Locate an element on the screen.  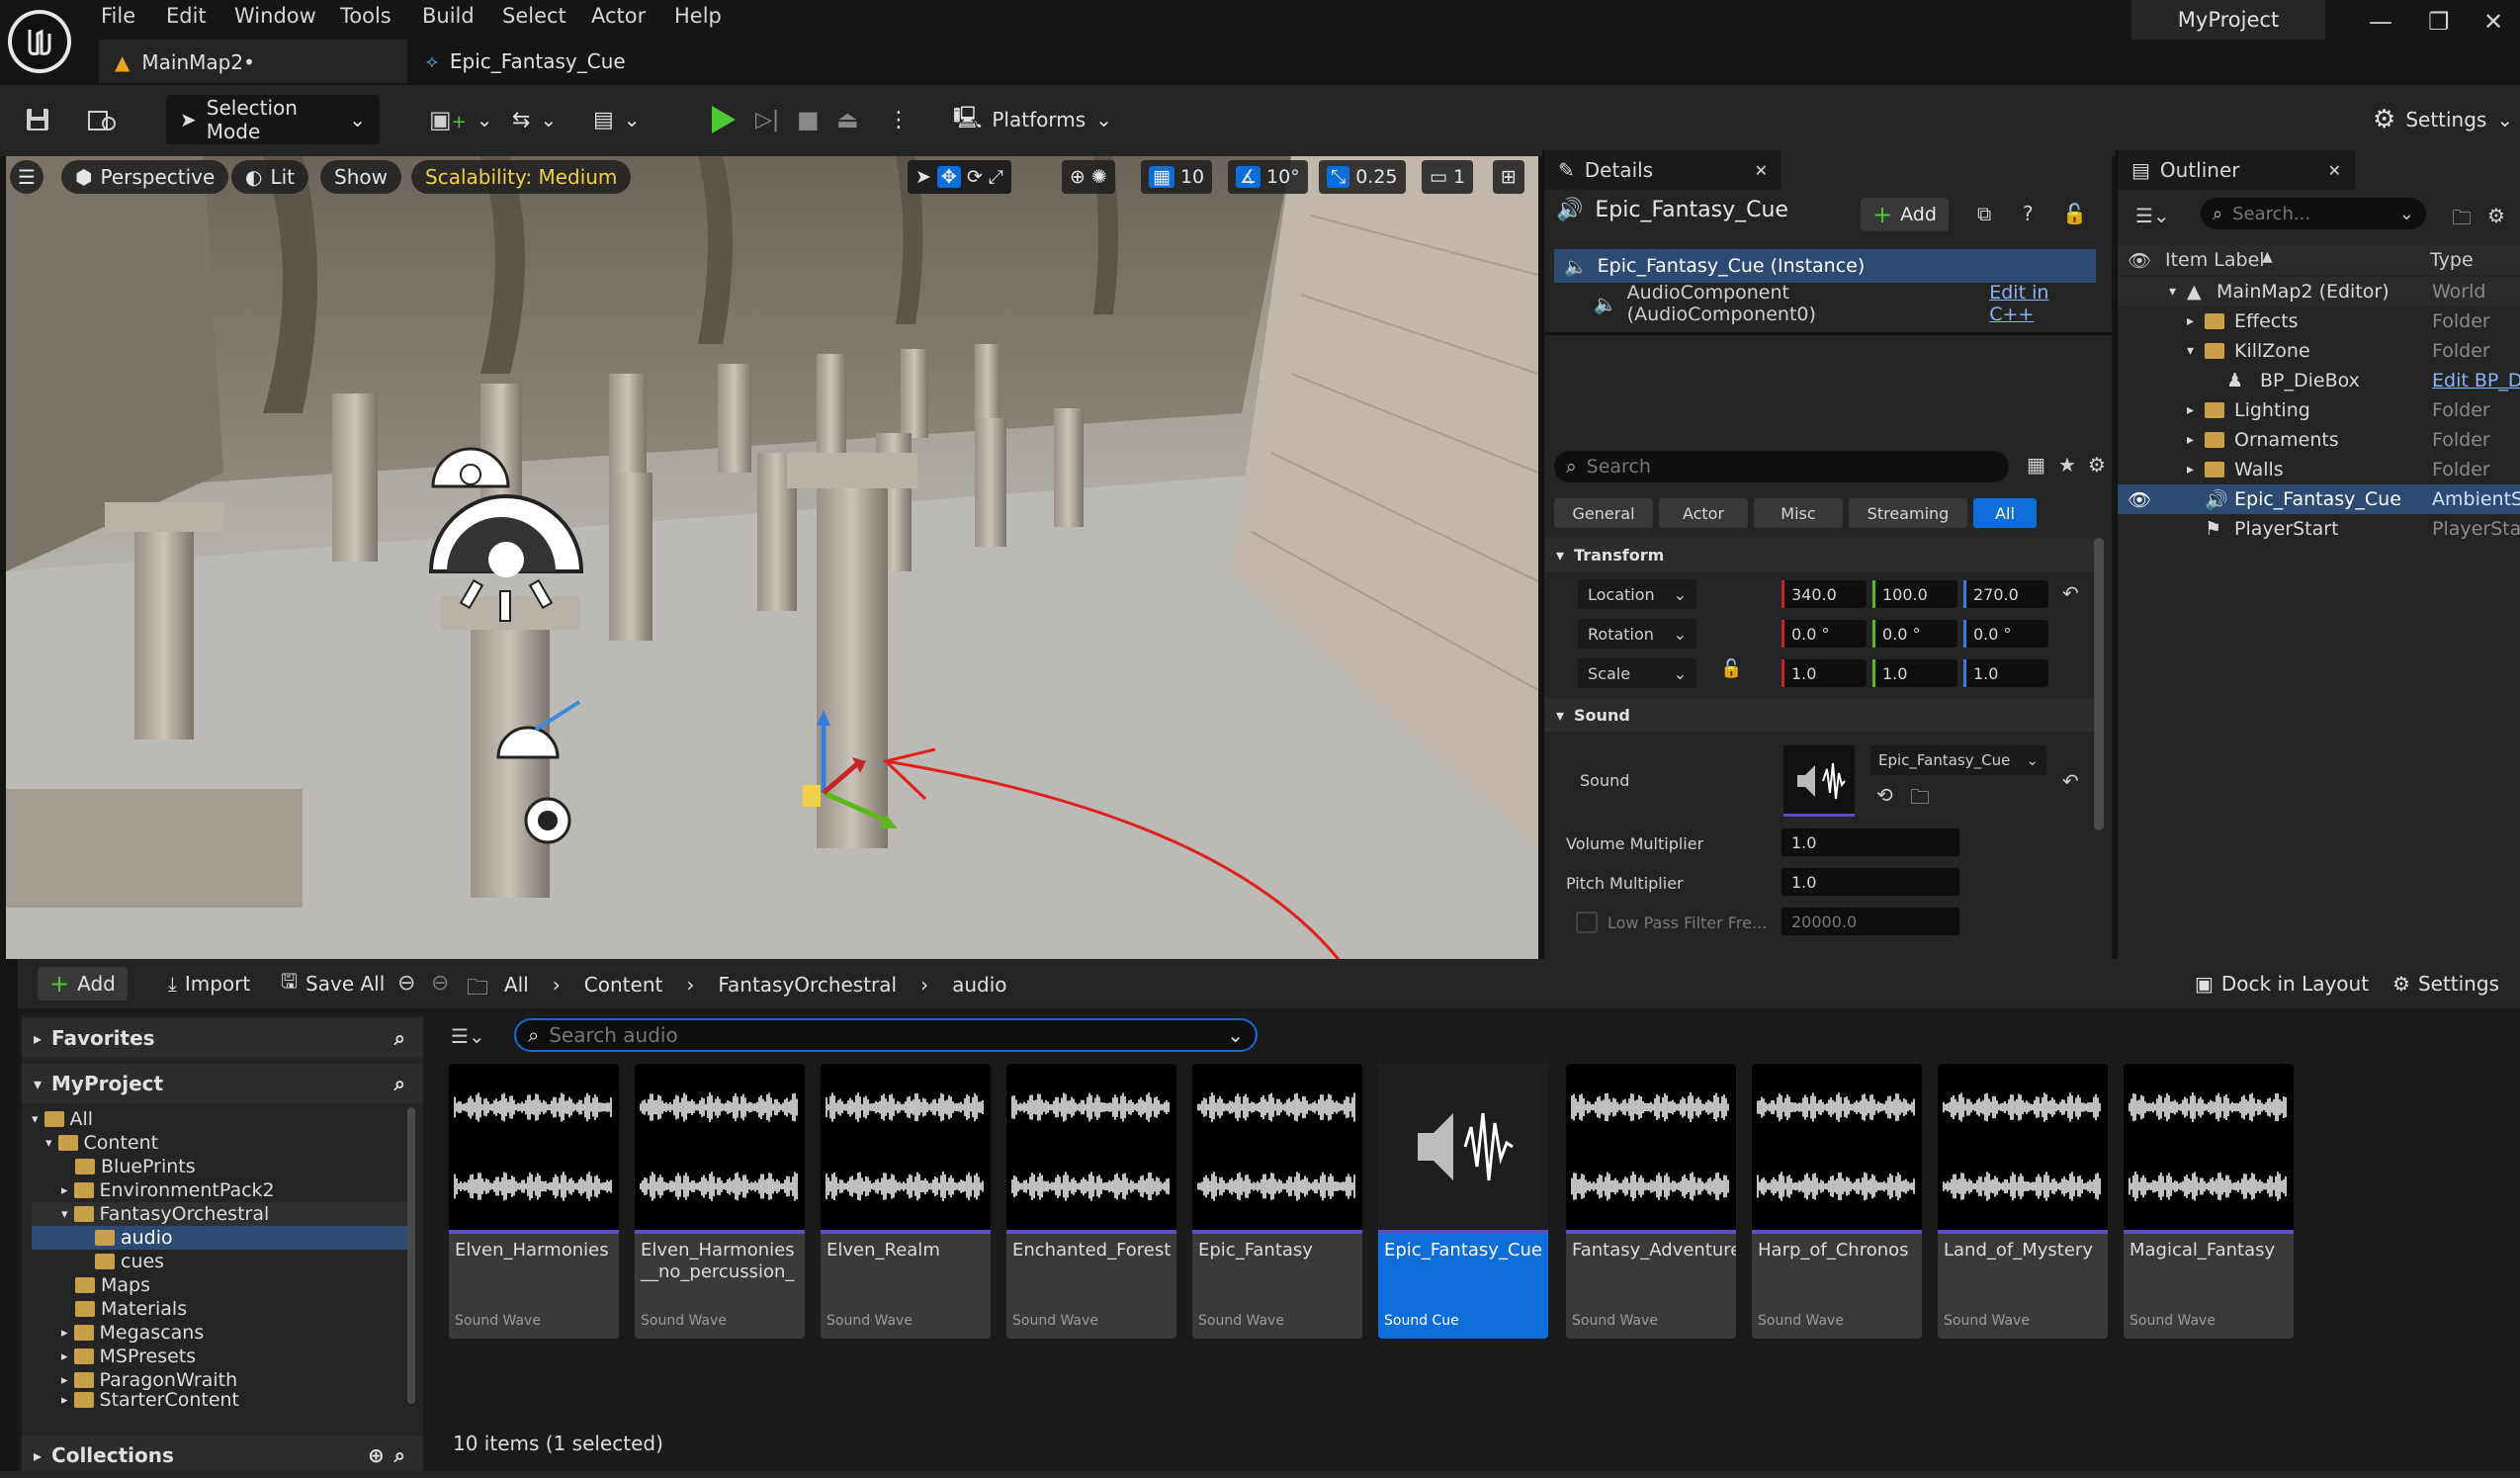
import-button: ⤓ Import is located at coordinates (209, 984).